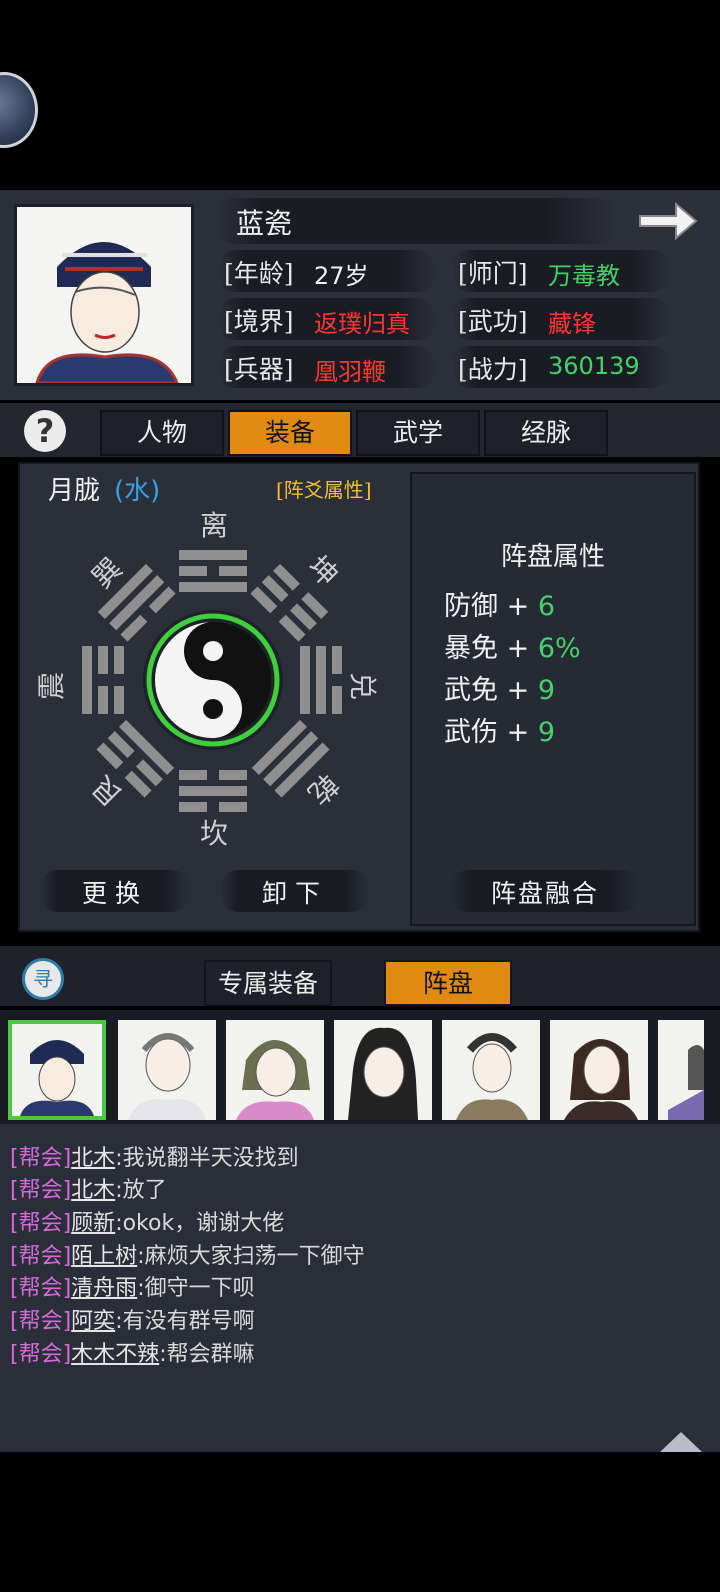 The image size is (720, 1592). What do you see at coordinates (141, 1190) in the screenshot?
I see `chat-text: :放了` at bounding box center [141, 1190].